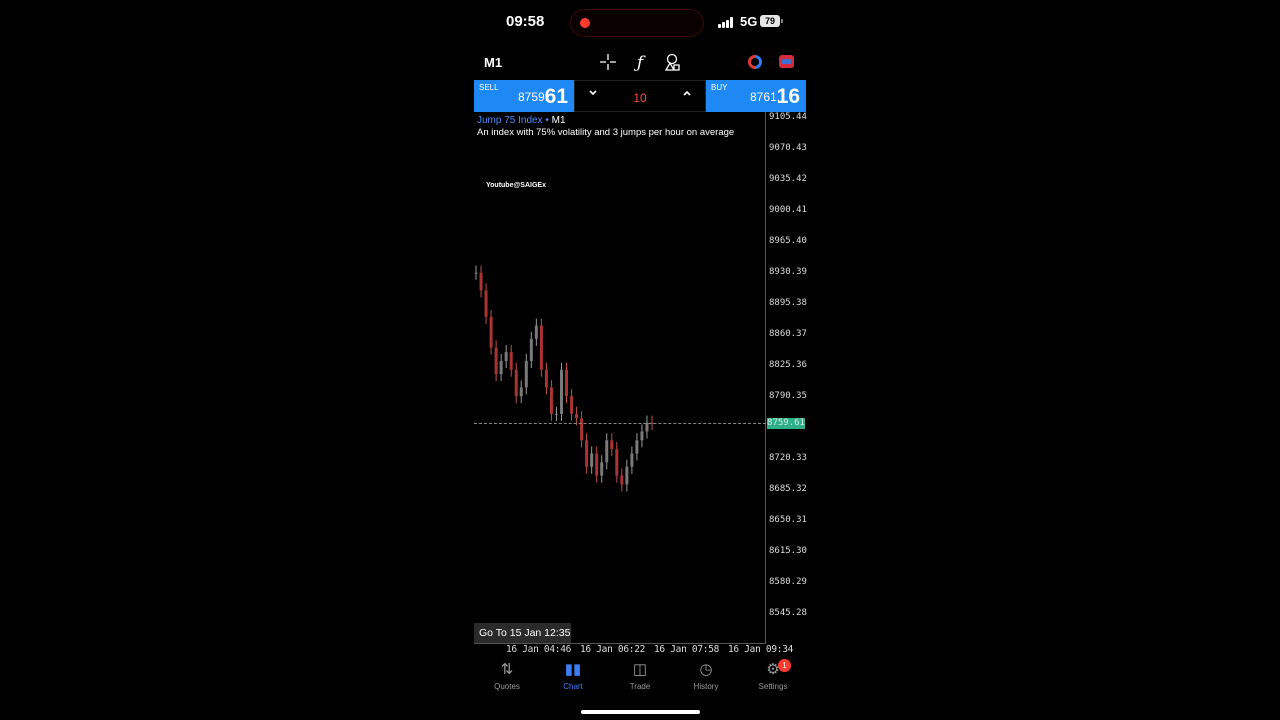 The width and height of the screenshot is (1280, 720). I want to click on price-axis-tick: 8860.37, so click(788, 334).